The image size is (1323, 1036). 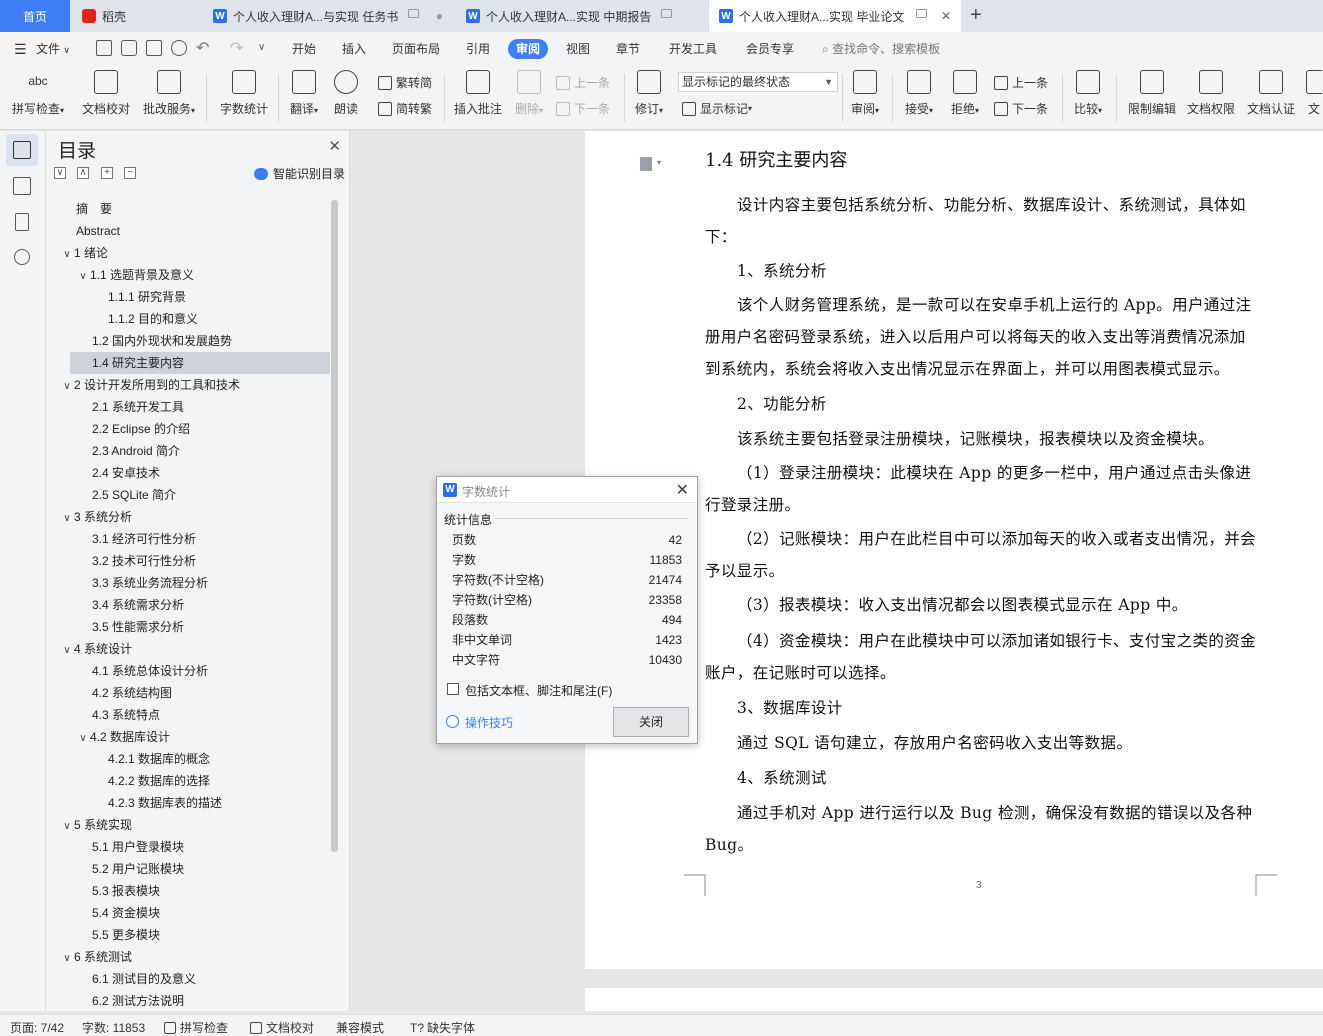 What do you see at coordinates (188, 429) in the screenshot?
I see `toc-item: 2.2 Eclipse 的介绍` at bounding box center [188, 429].